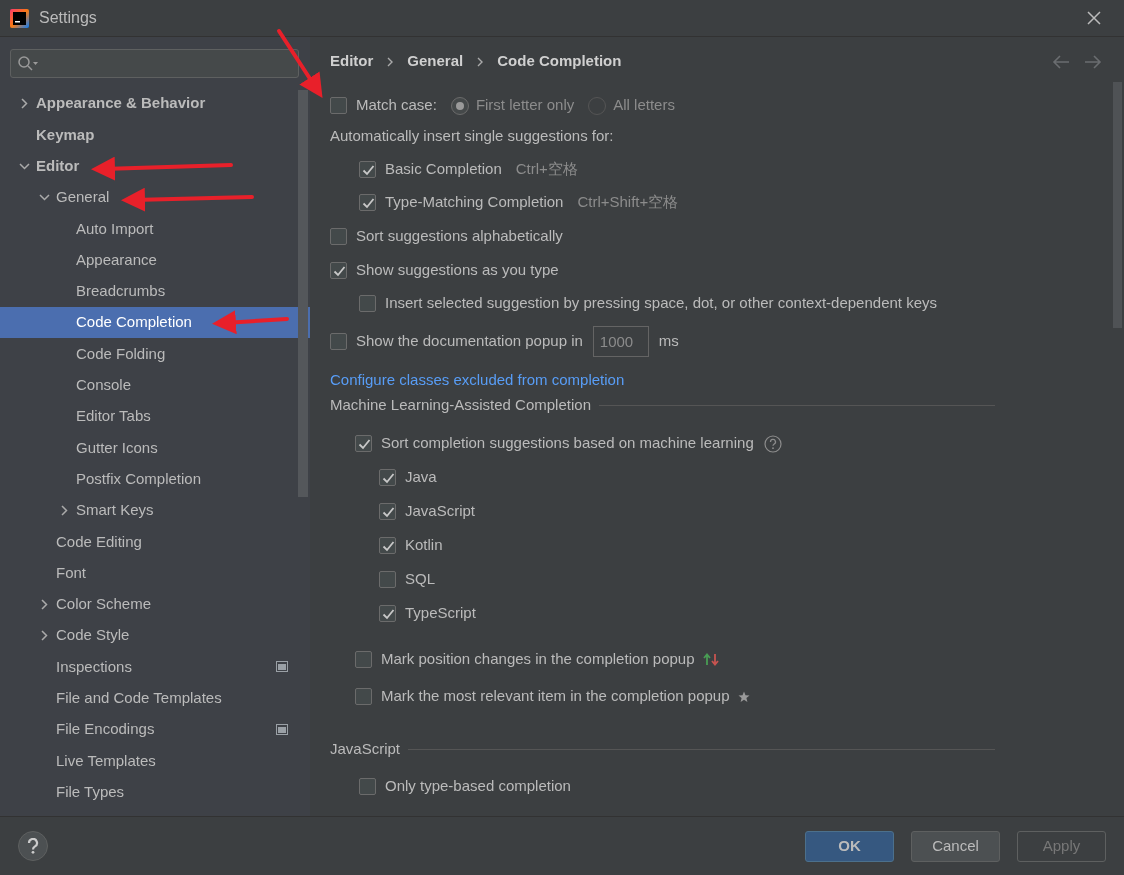 Image resolution: width=1124 pixels, height=875 pixels. Describe the element at coordinates (743, 696) in the screenshot. I see `star-icon` at that location.